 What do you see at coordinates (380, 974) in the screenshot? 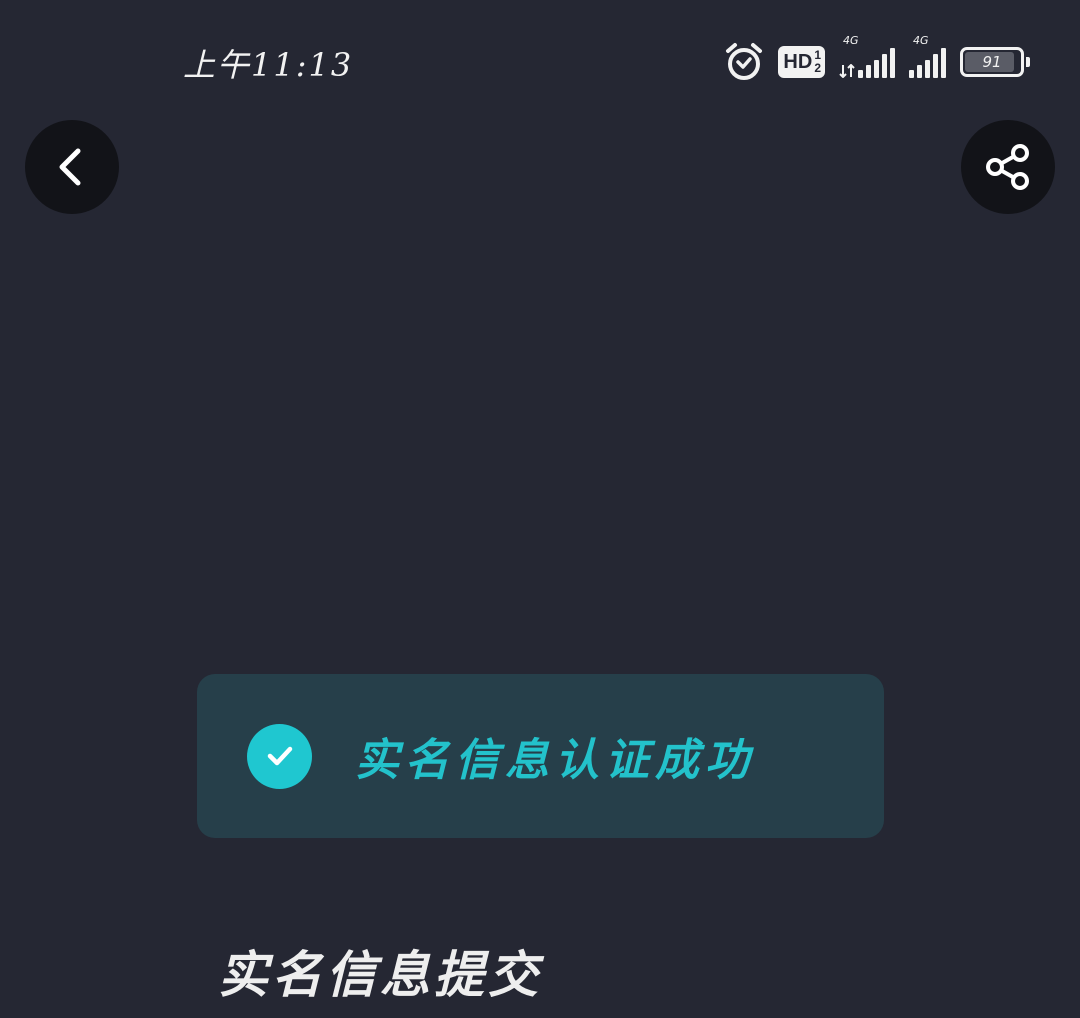
I see `section-title: 实名信息提交` at bounding box center [380, 974].